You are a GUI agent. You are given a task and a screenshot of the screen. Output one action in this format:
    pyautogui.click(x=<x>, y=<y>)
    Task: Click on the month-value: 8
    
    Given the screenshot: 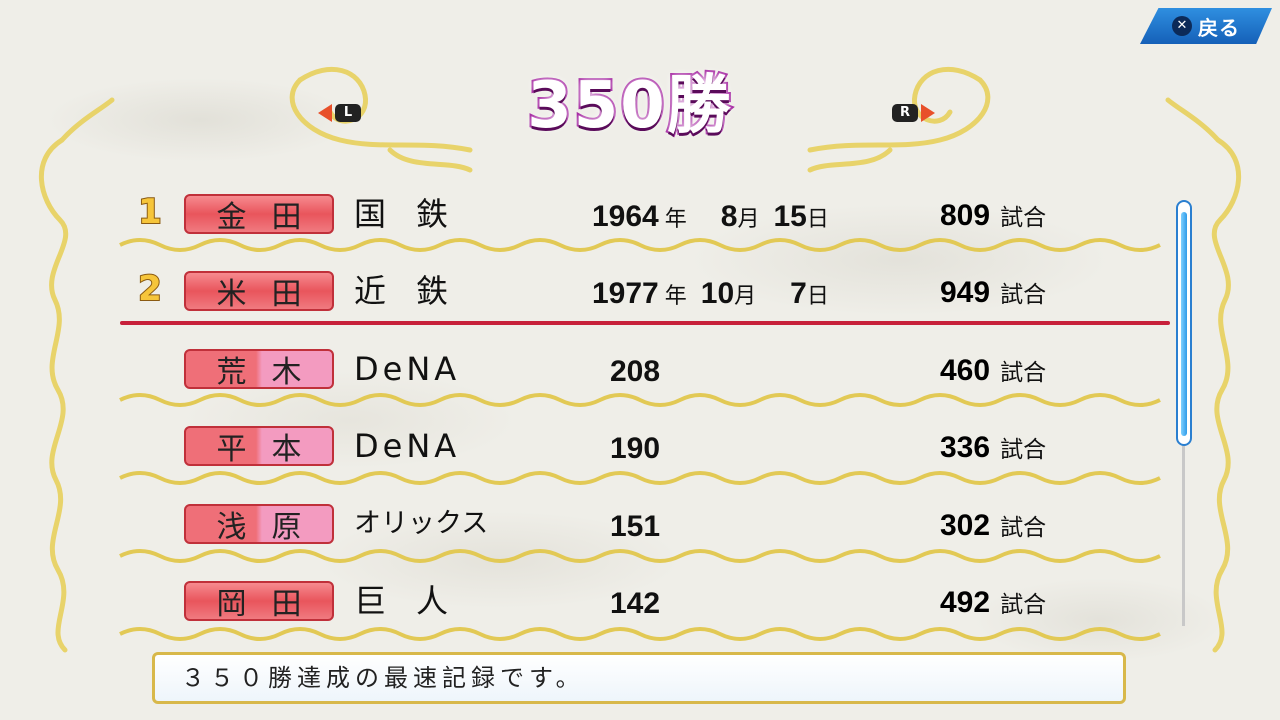 What is the action you would take?
    pyautogui.click(x=729, y=216)
    